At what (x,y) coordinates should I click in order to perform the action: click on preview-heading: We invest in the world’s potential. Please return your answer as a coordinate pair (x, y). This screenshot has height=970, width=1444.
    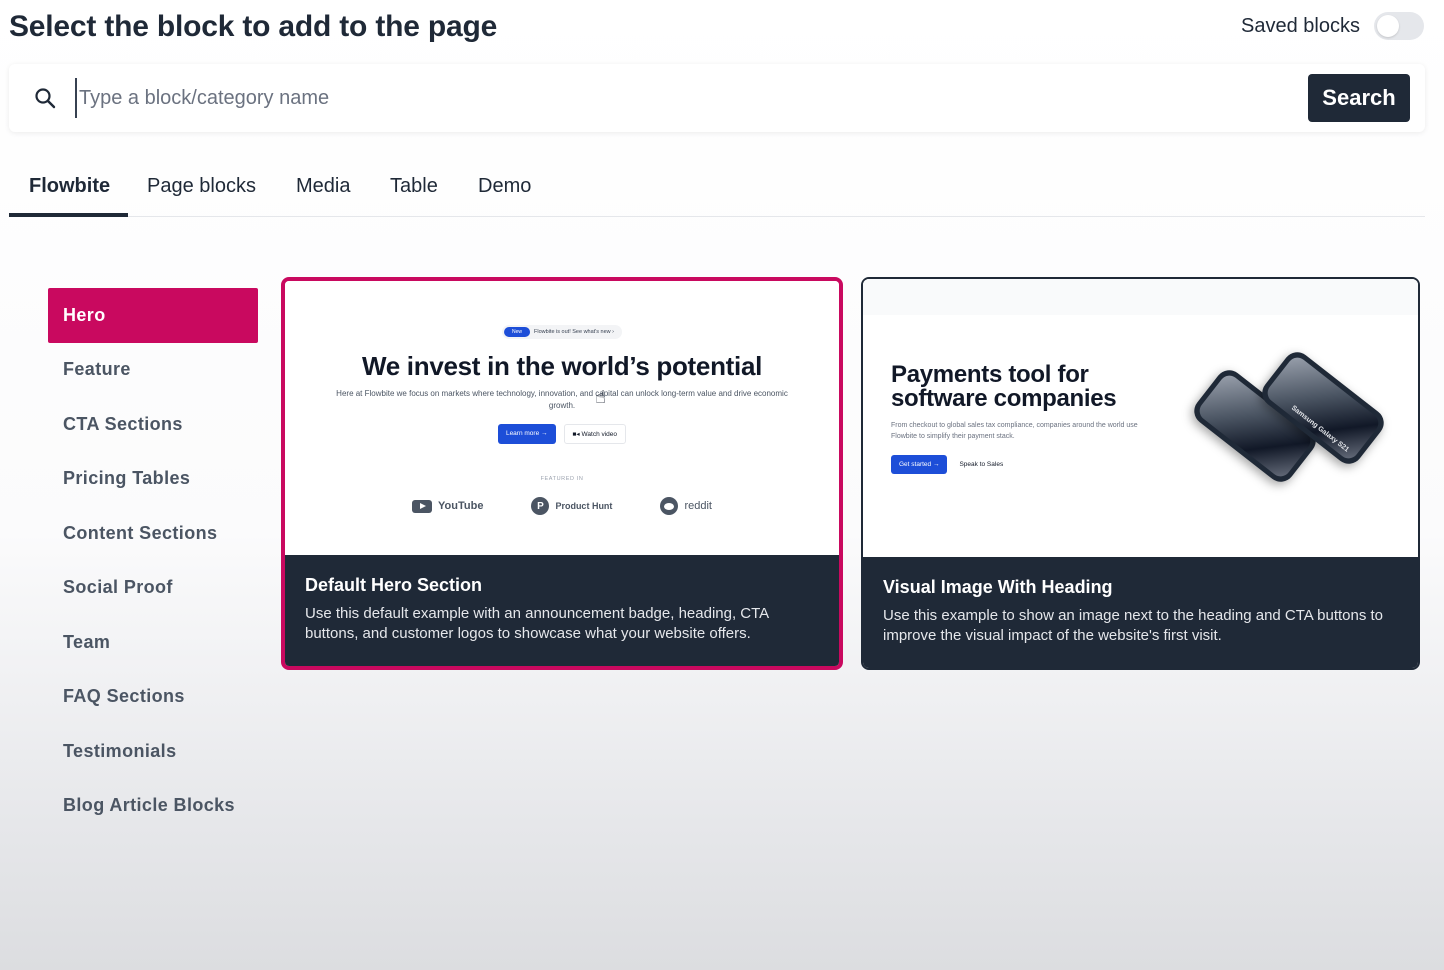
    Looking at the image, I should click on (562, 366).